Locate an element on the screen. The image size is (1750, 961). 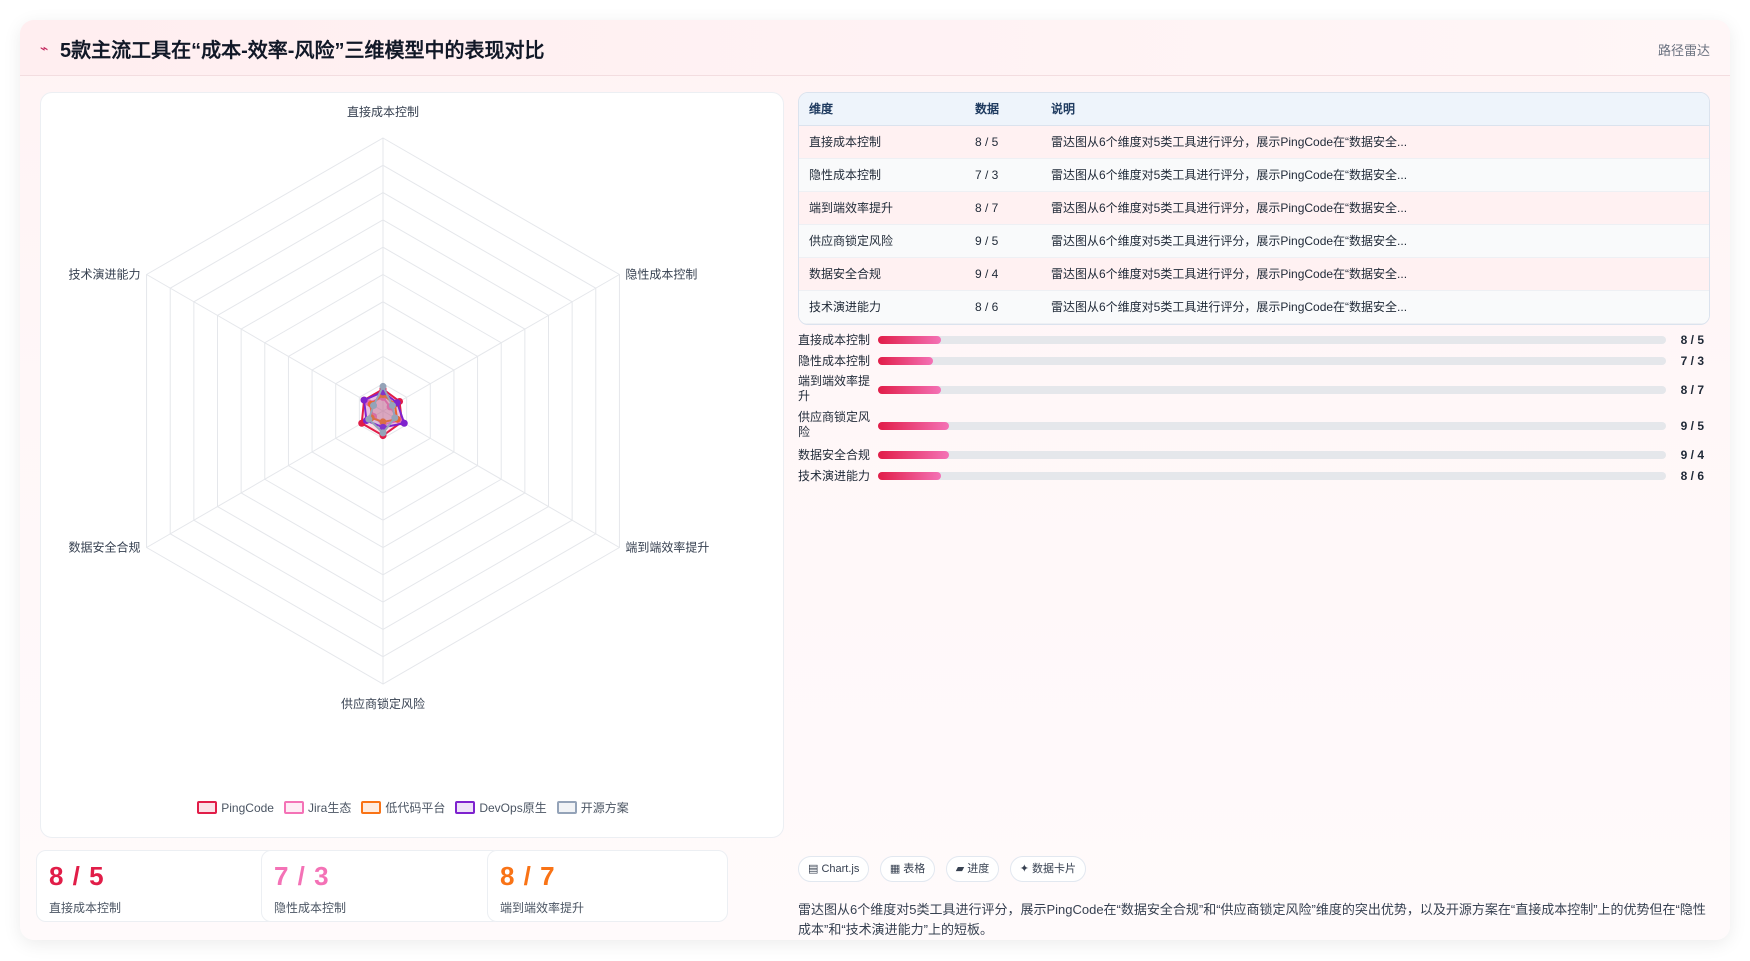
legend-label: PingCode is located at coordinates (247, 808).